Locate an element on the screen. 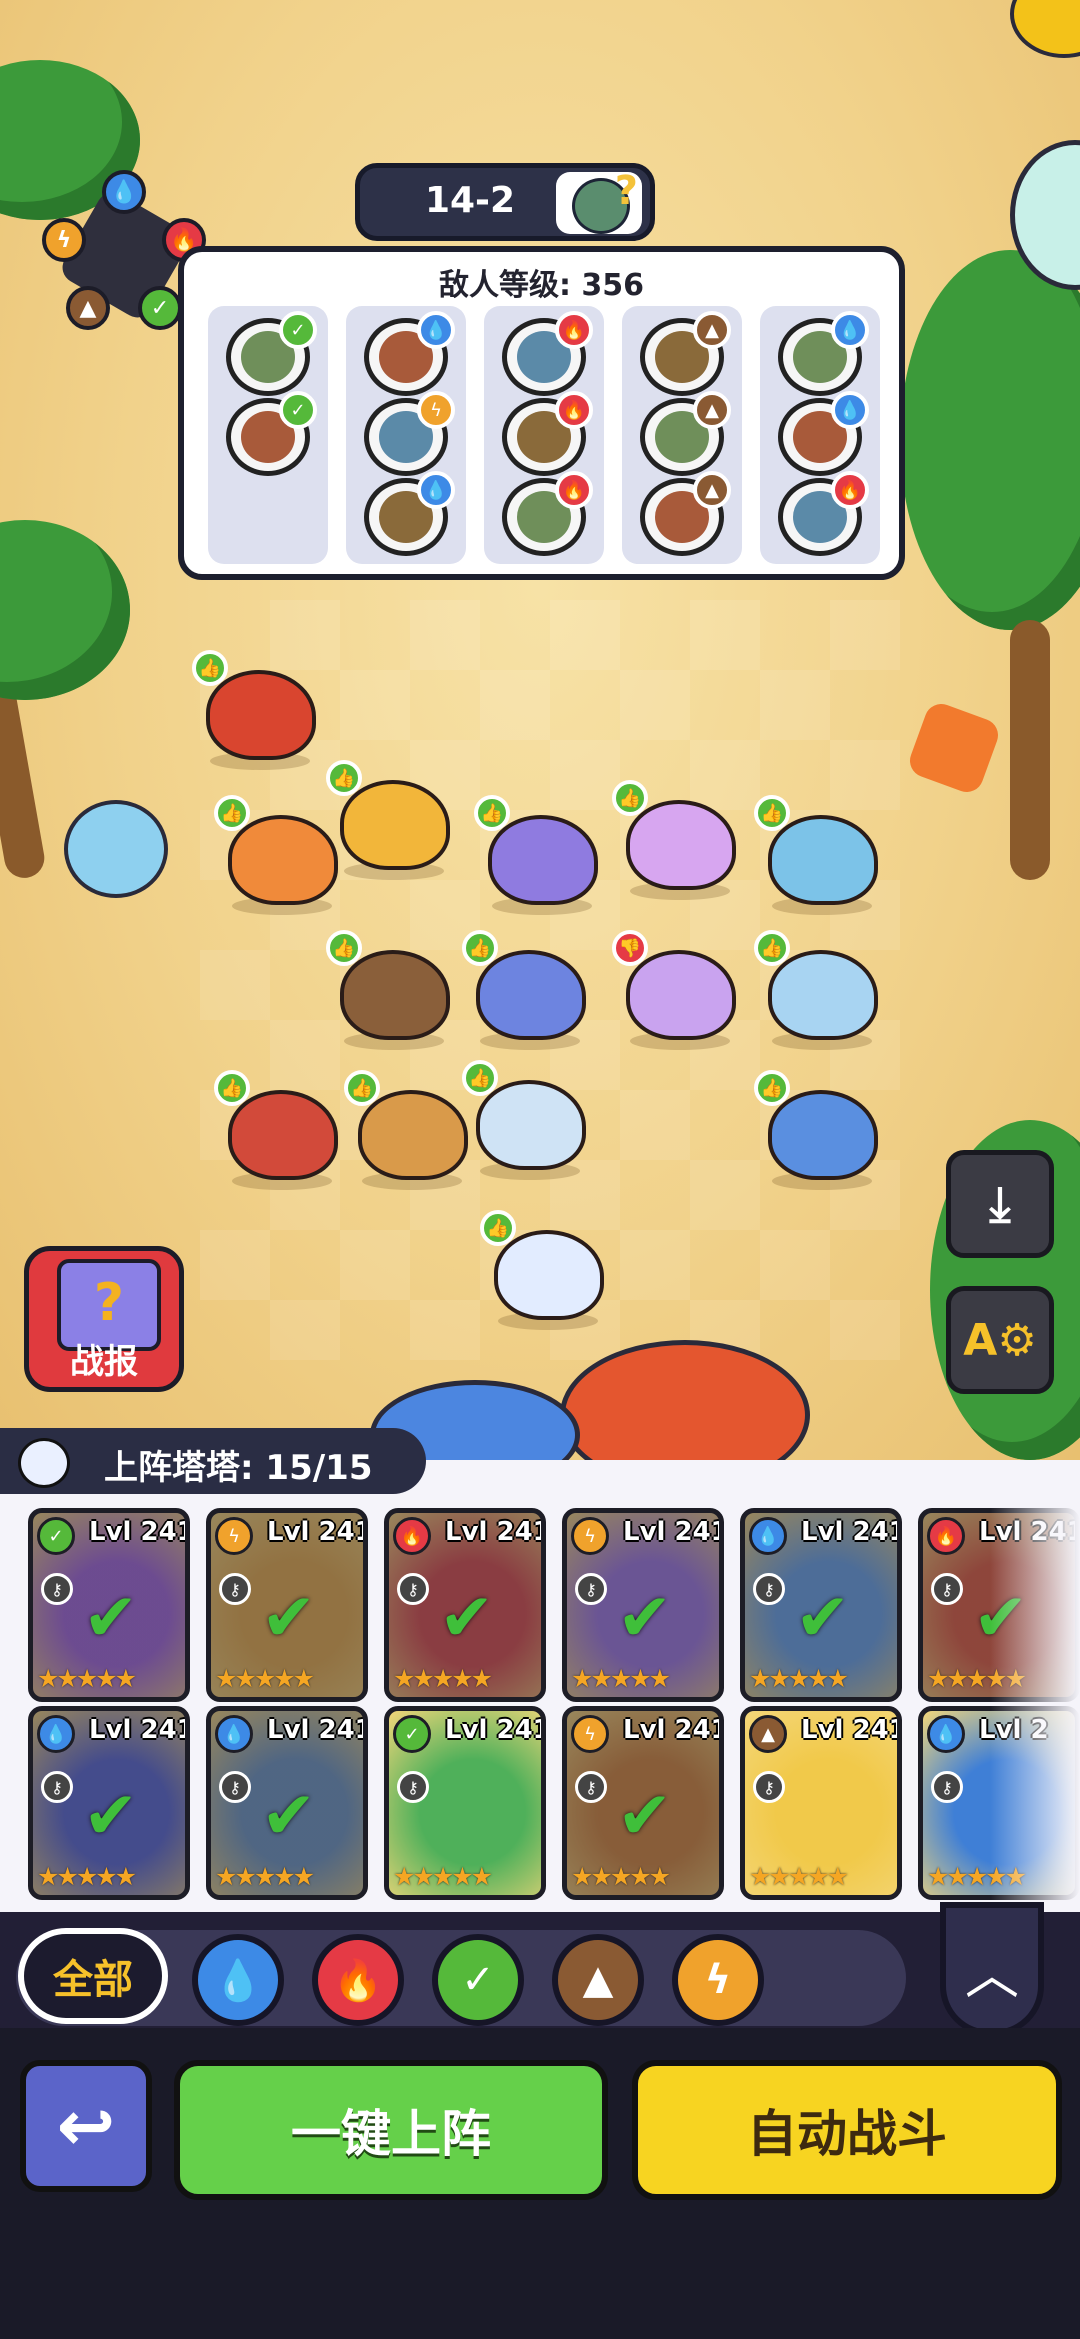 This screenshot has height=2339, width=1080. zombie-question-icon: ? is located at coordinates (599, 201).